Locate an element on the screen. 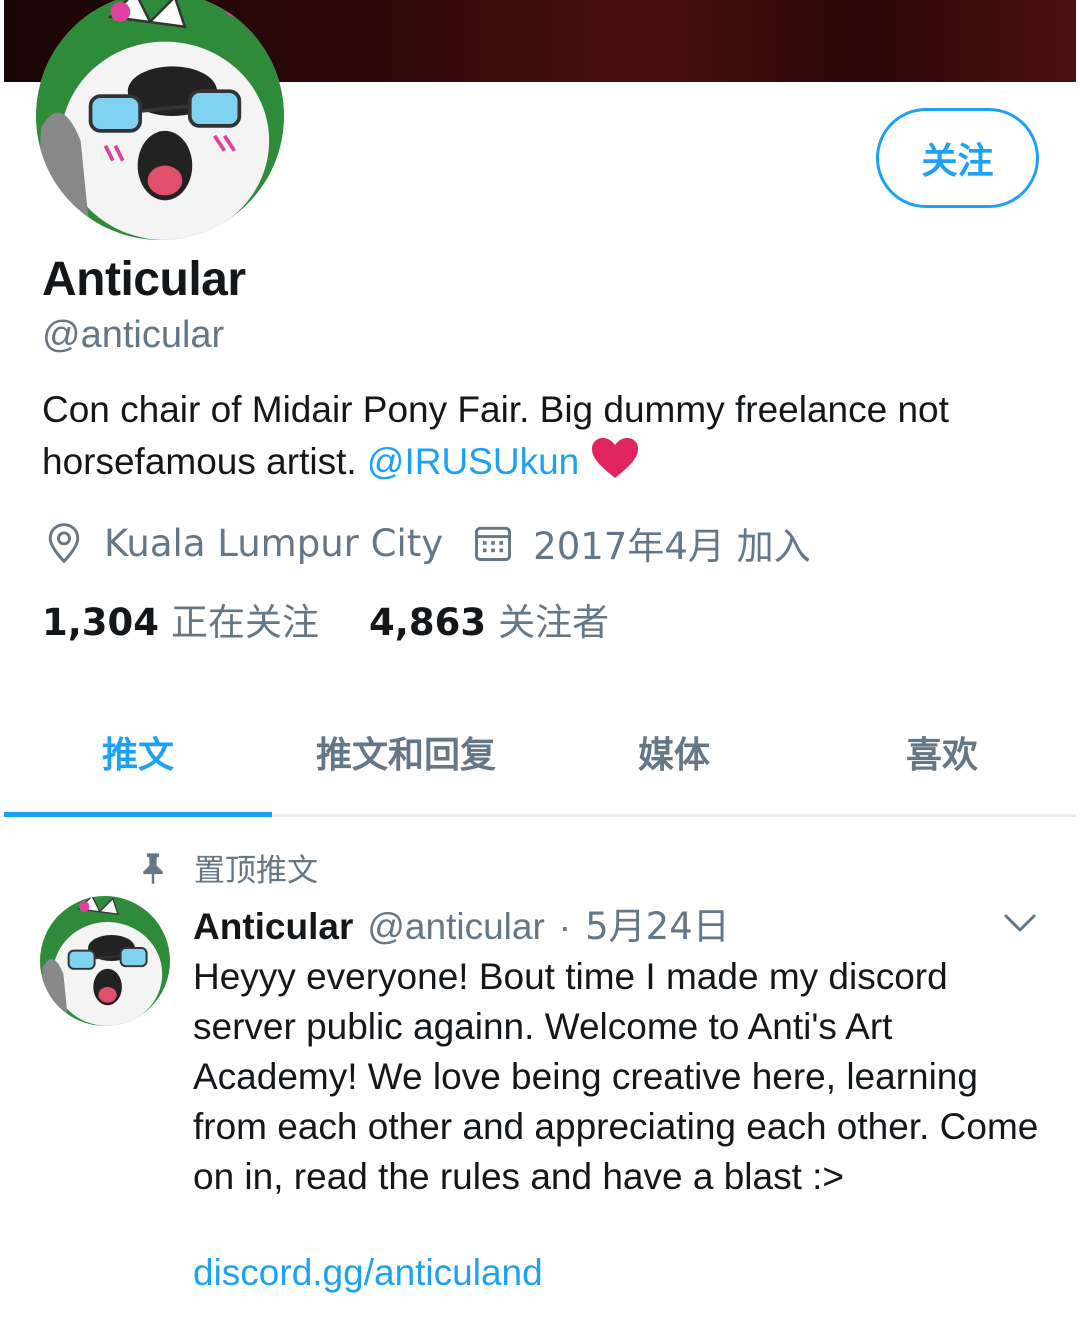 The image size is (1080, 1325). tweet-author-handle: @anticular is located at coordinates (455, 927).